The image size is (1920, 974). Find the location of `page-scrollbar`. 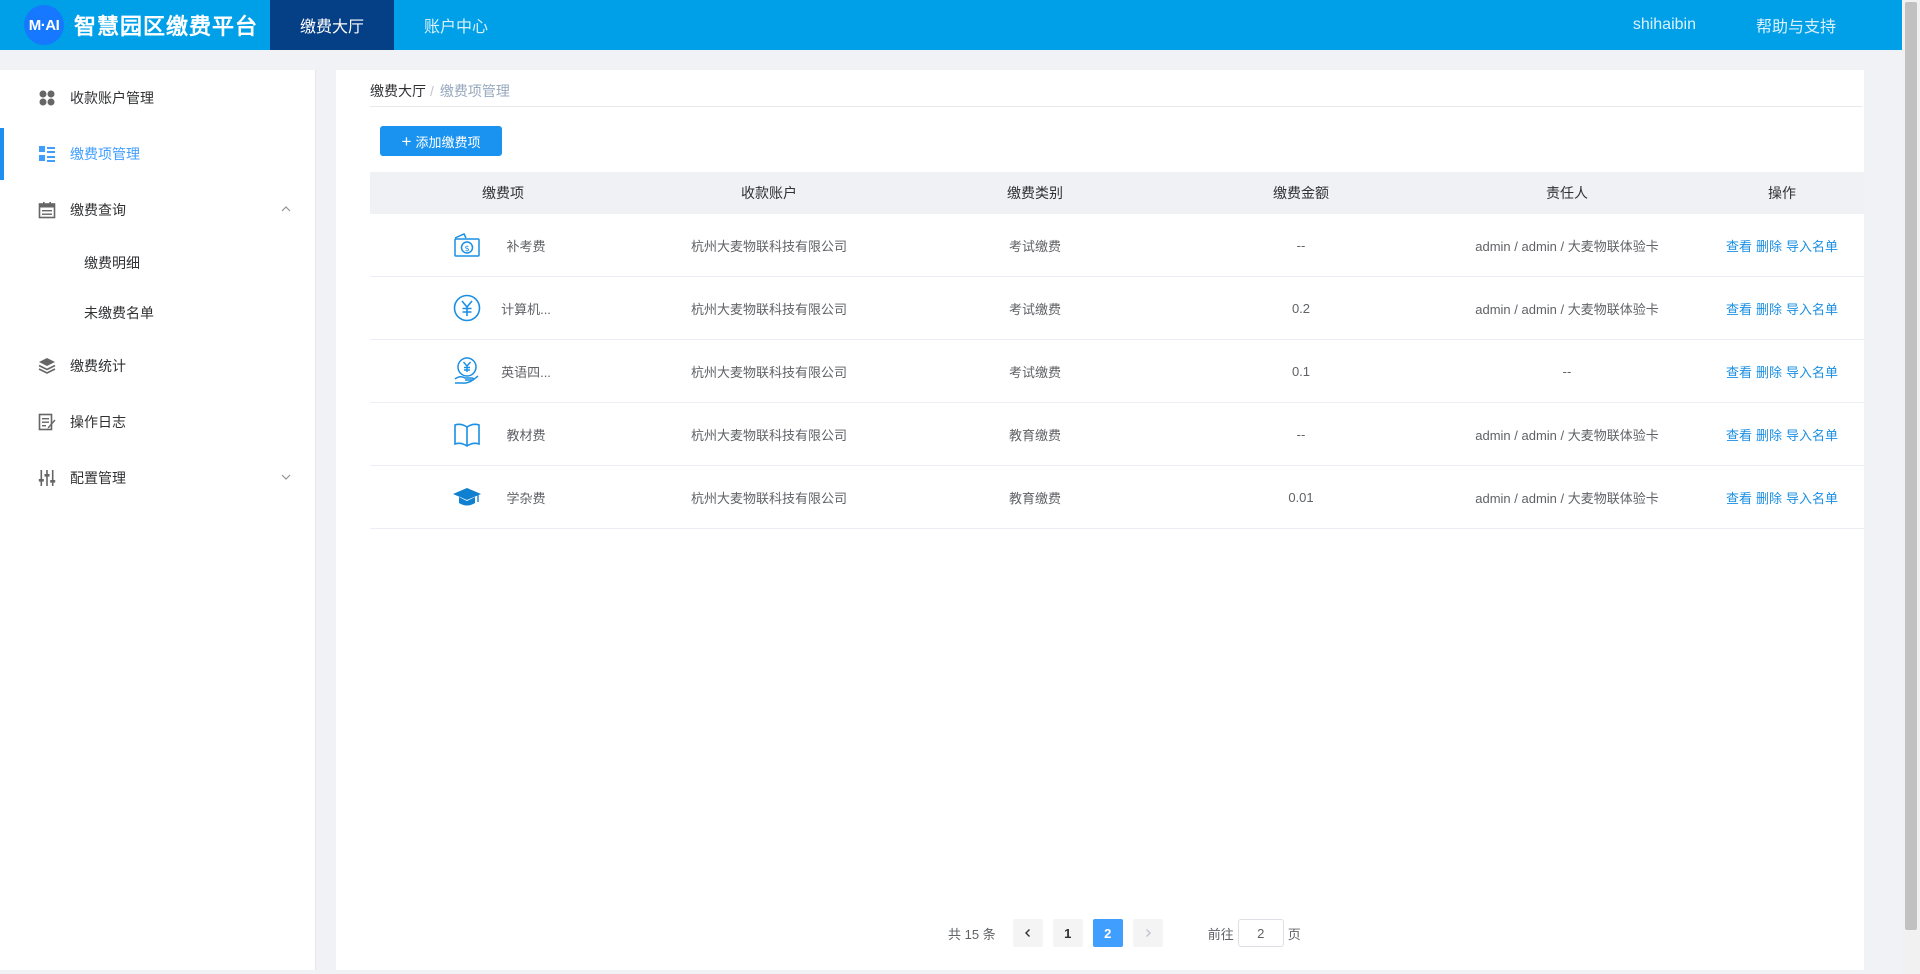

page-scrollbar is located at coordinates (1911, 487).